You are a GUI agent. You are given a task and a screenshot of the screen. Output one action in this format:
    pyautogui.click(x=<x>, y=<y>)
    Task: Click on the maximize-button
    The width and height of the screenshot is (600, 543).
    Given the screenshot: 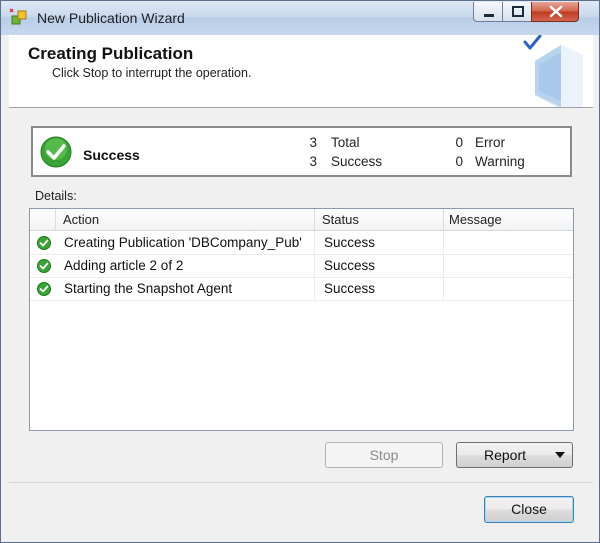 What is the action you would take?
    pyautogui.click(x=517, y=12)
    